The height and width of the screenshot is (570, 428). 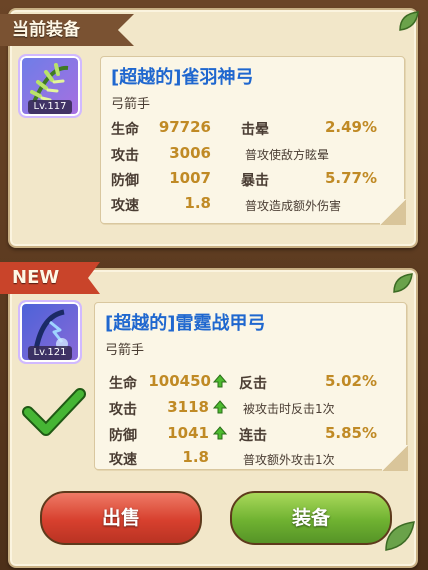 What do you see at coordinates (350, 178) in the screenshot?
I see `effect-value-crit: 5.77%` at bounding box center [350, 178].